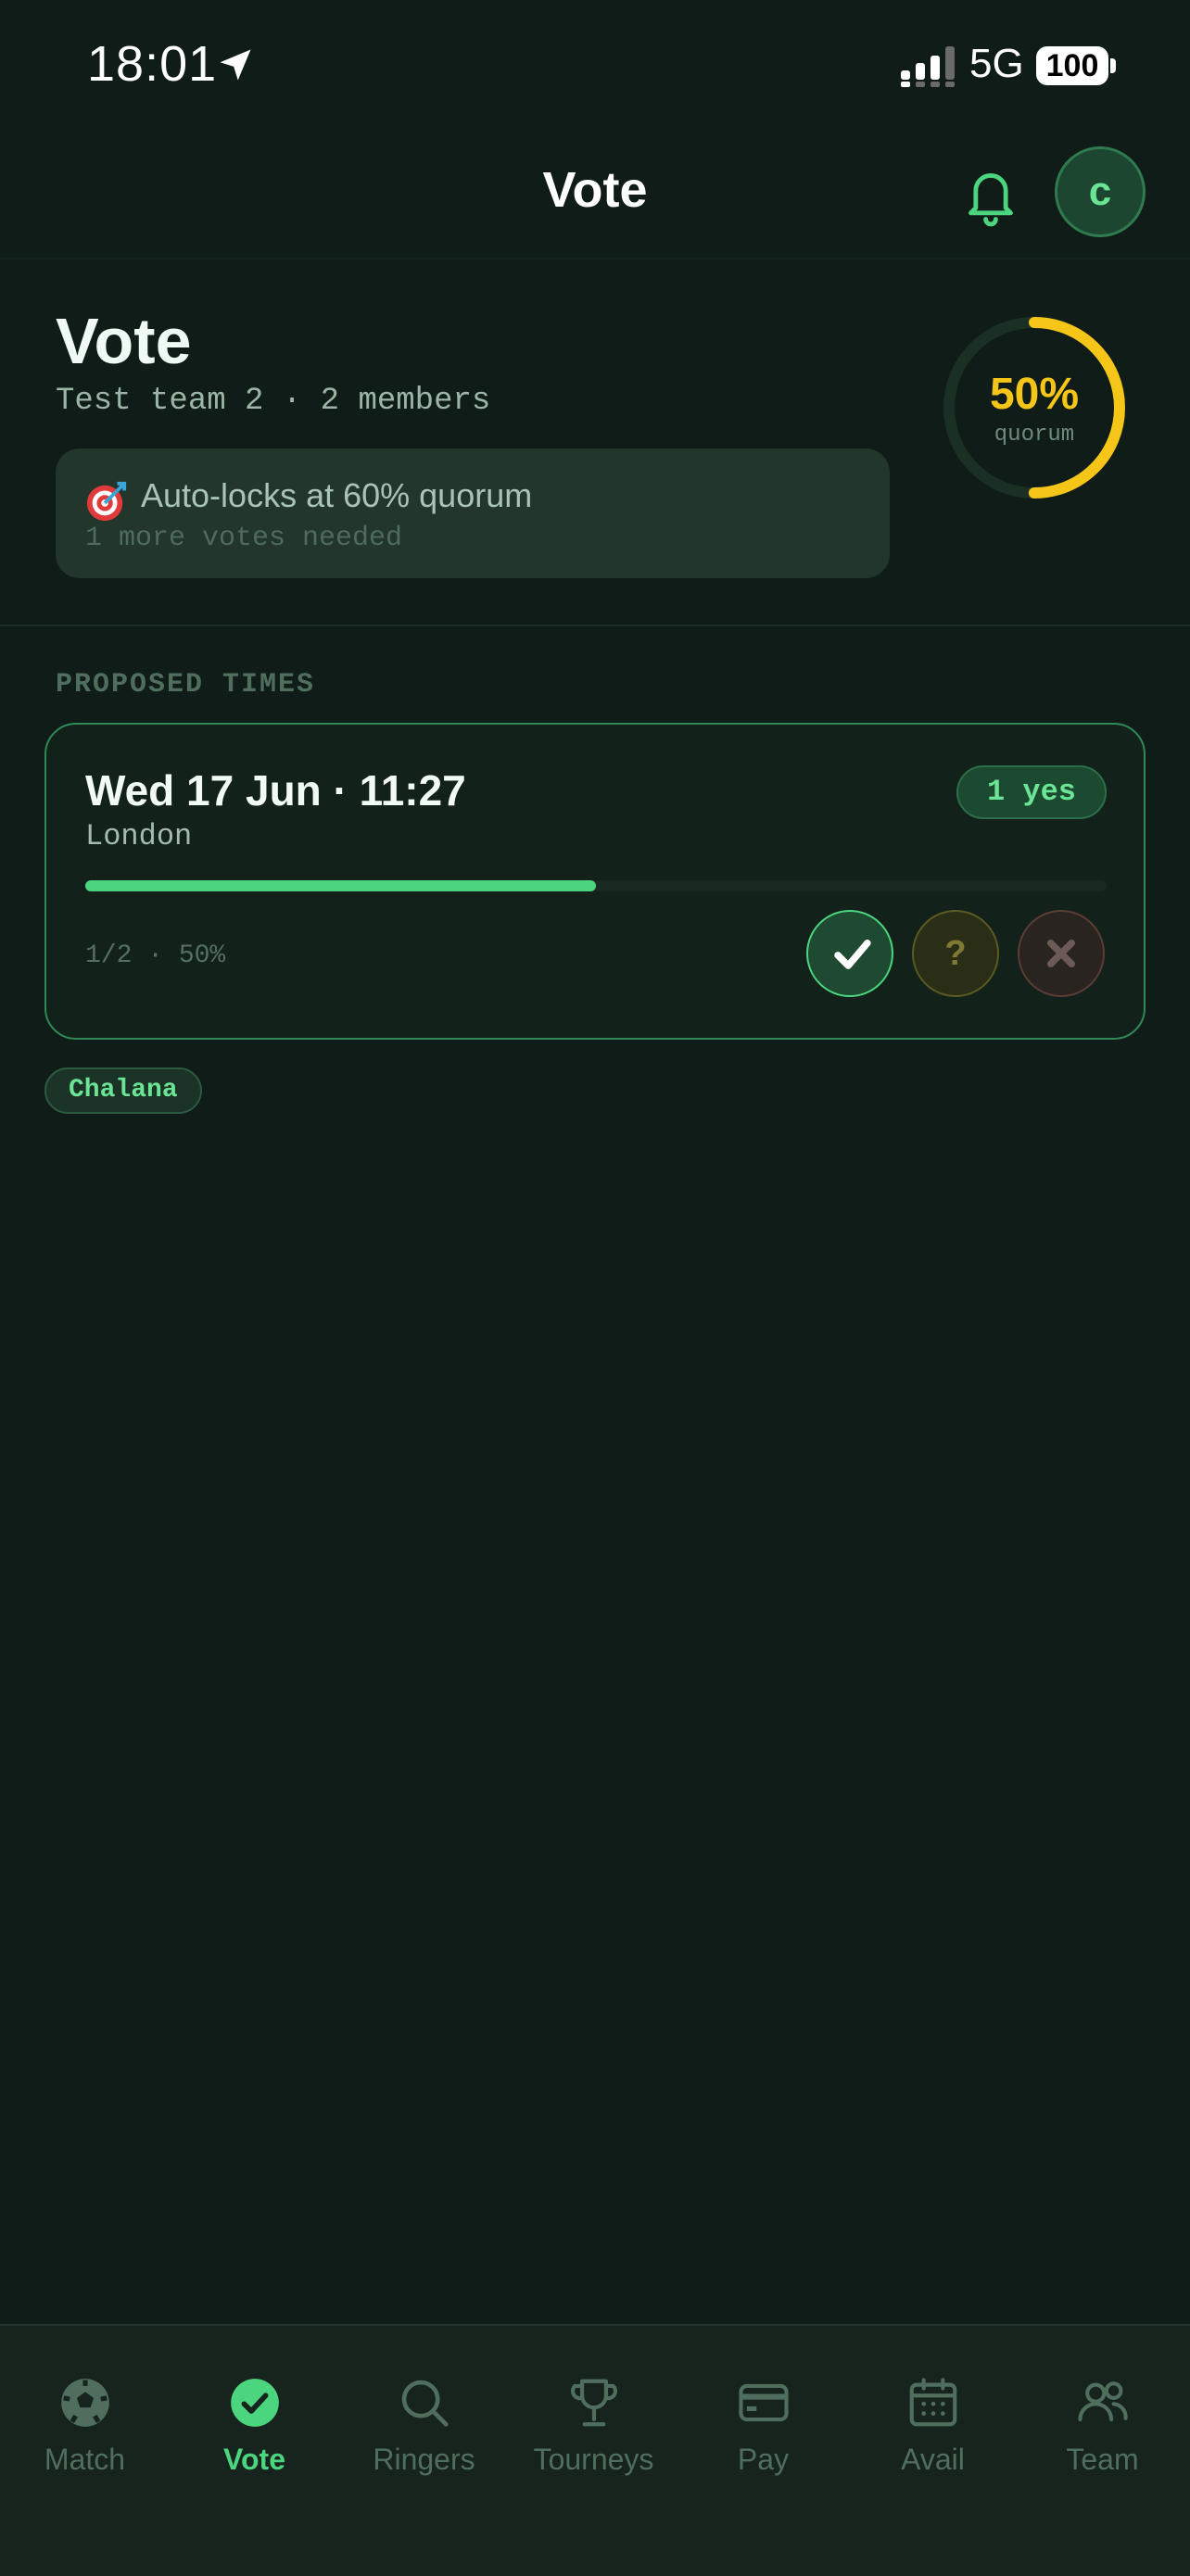 The height and width of the screenshot is (2576, 1190). What do you see at coordinates (1102, 2460) in the screenshot?
I see `tab-label: Team` at bounding box center [1102, 2460].